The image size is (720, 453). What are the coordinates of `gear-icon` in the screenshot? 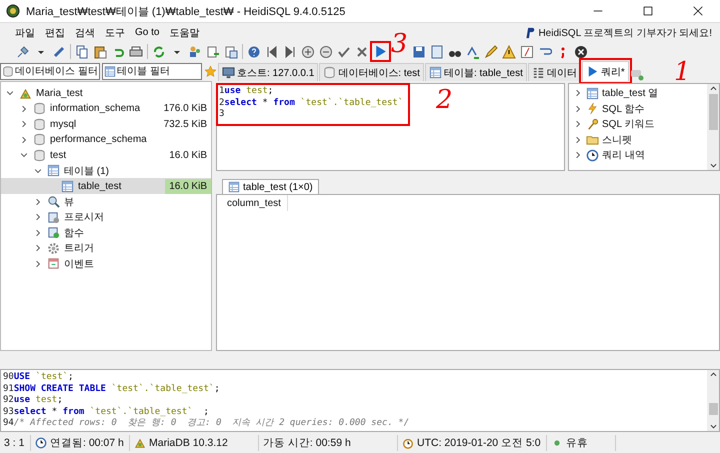 It's located at (53, 248).